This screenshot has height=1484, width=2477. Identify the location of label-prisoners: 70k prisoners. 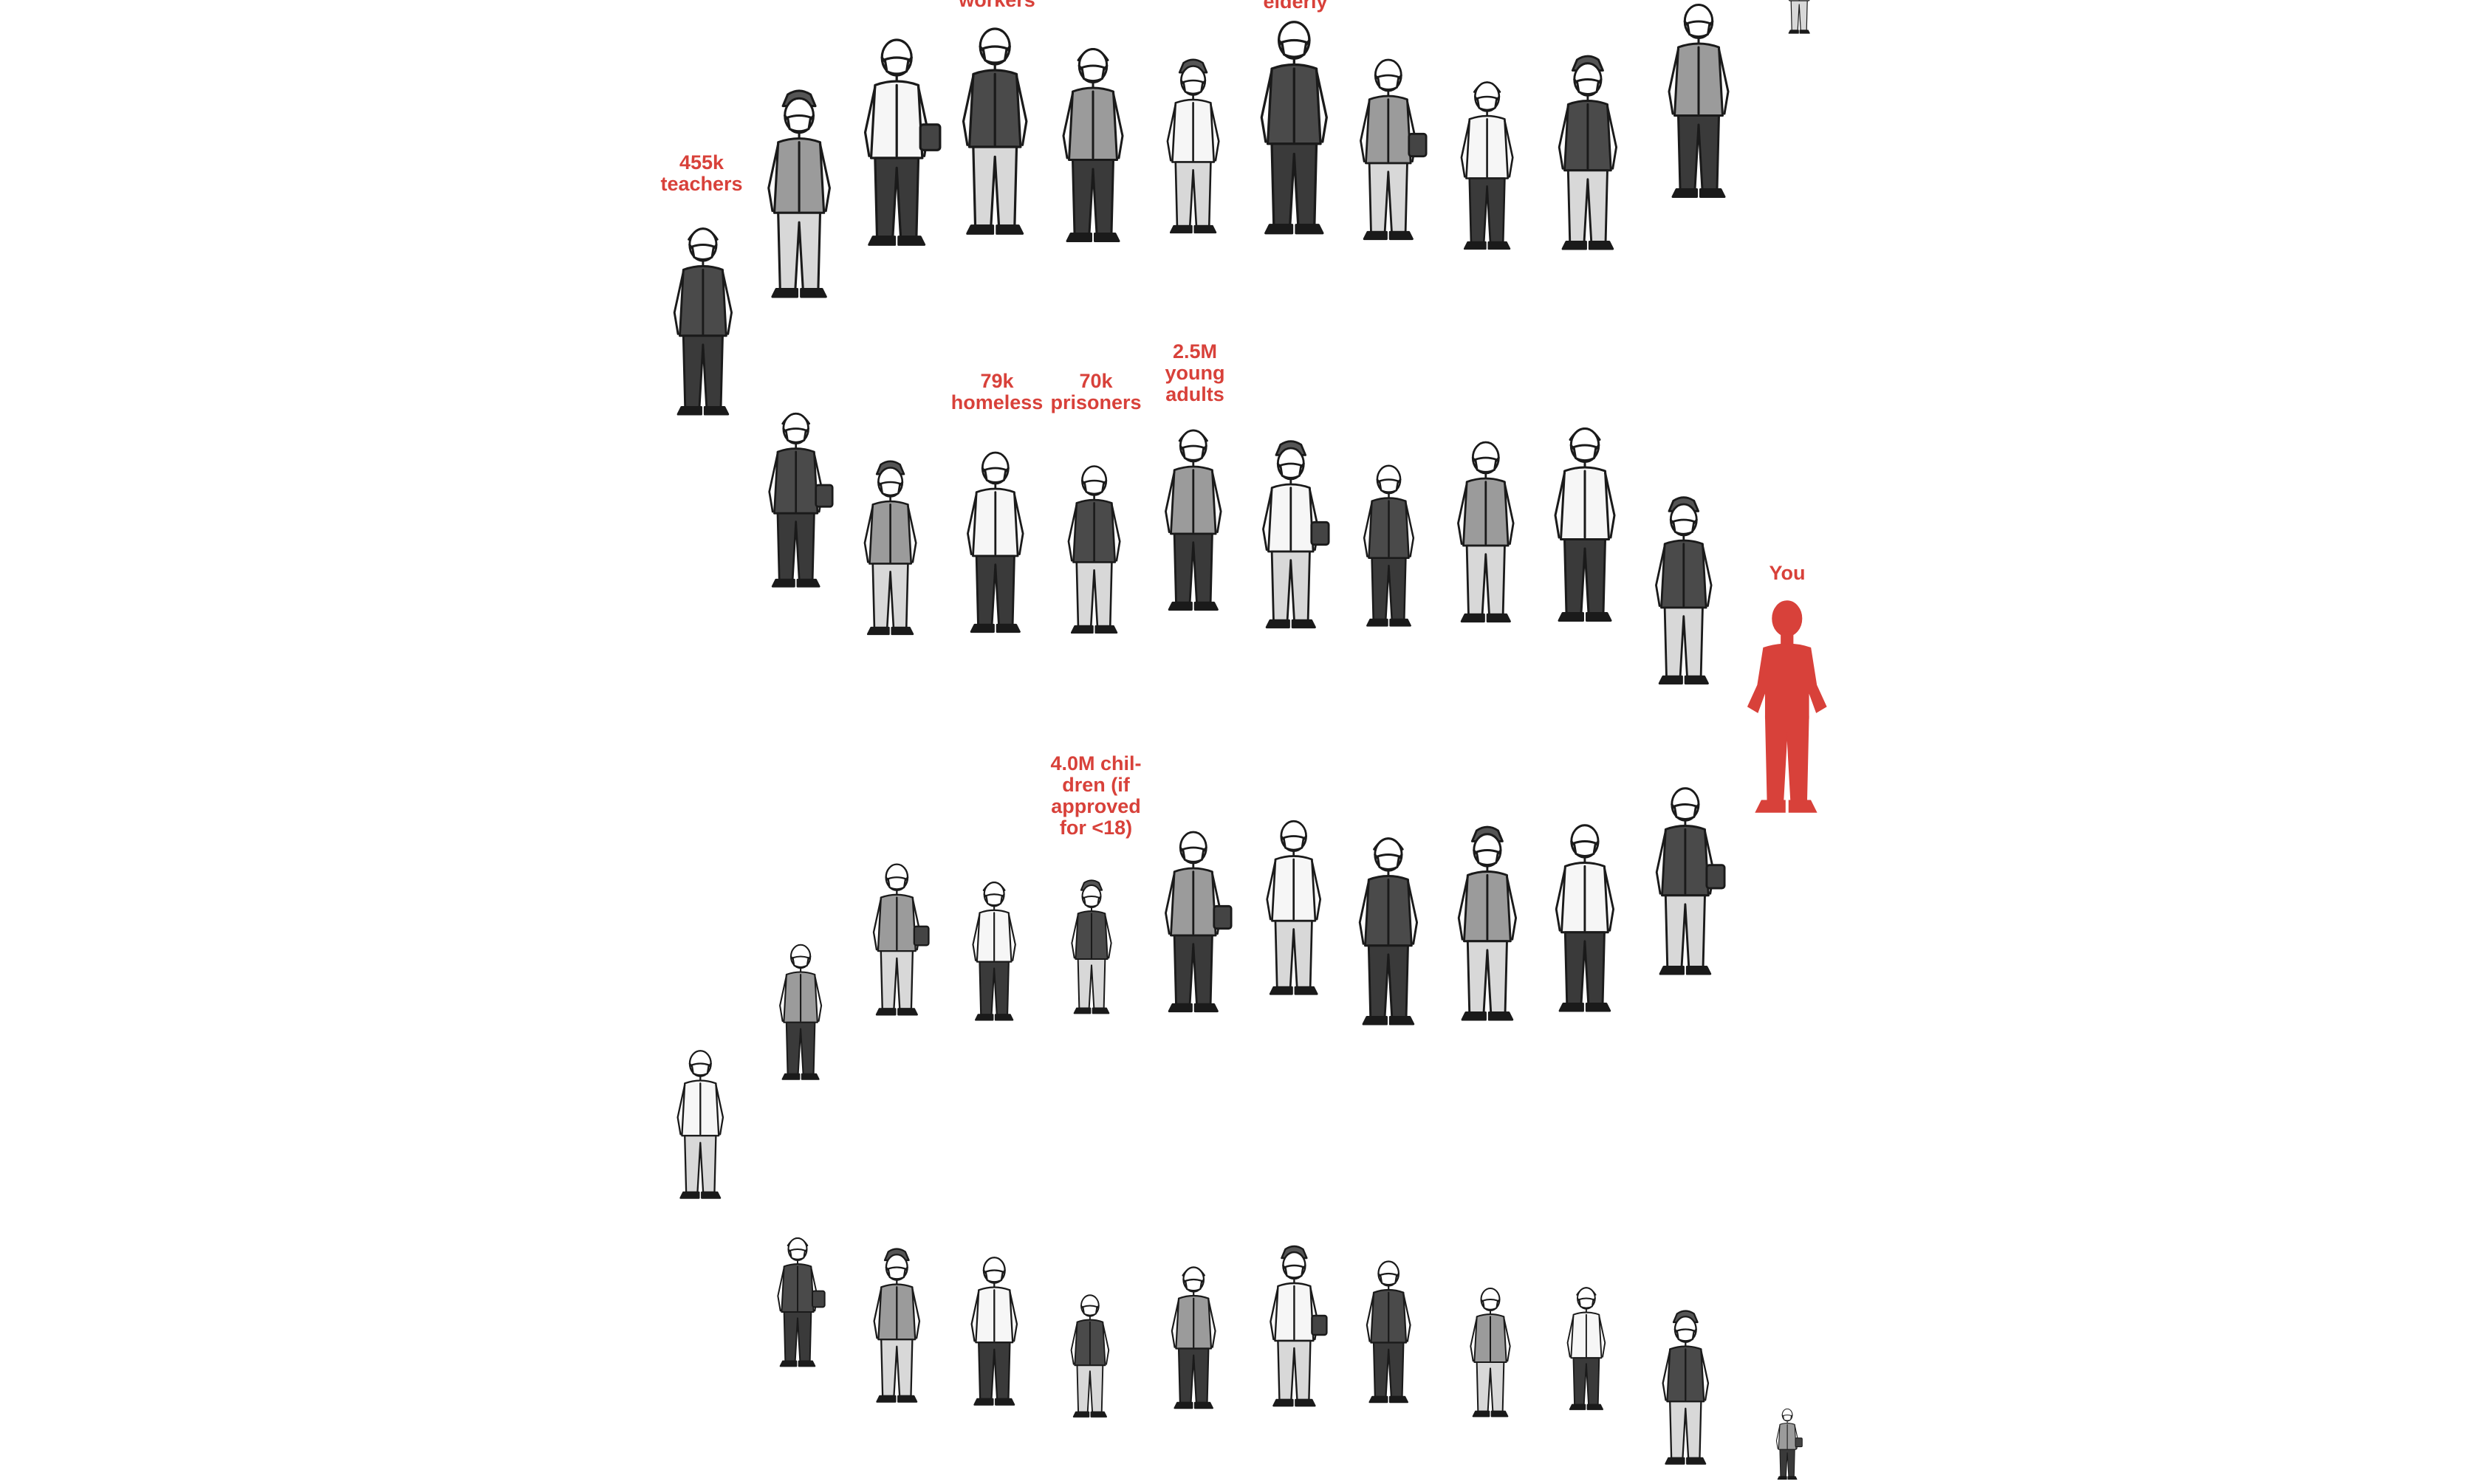
(1096, 391).